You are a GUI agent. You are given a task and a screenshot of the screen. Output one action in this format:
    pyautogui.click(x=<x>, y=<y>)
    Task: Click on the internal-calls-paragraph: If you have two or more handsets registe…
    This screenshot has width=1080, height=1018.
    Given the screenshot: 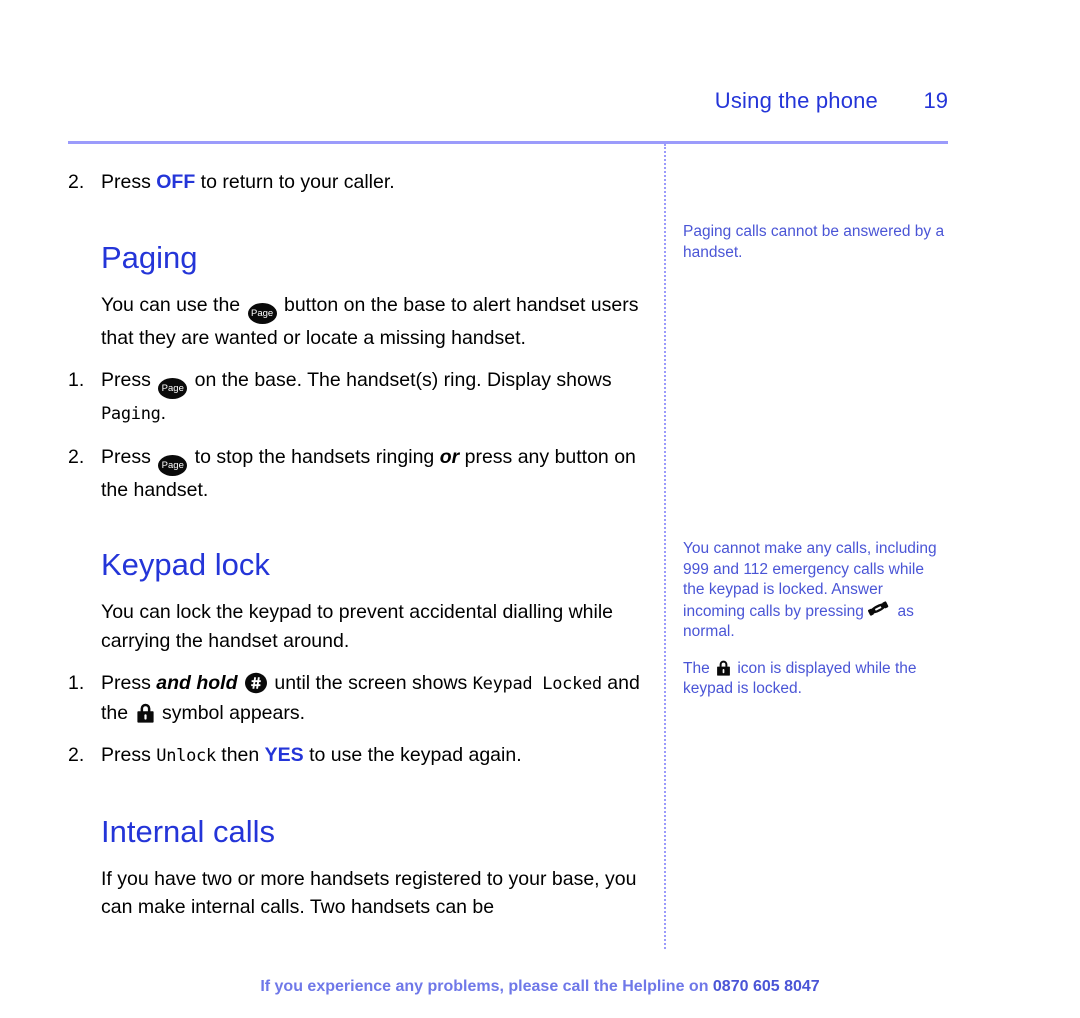 What is the action you would take?
    pyautogui.click(x=369, y=893)
    